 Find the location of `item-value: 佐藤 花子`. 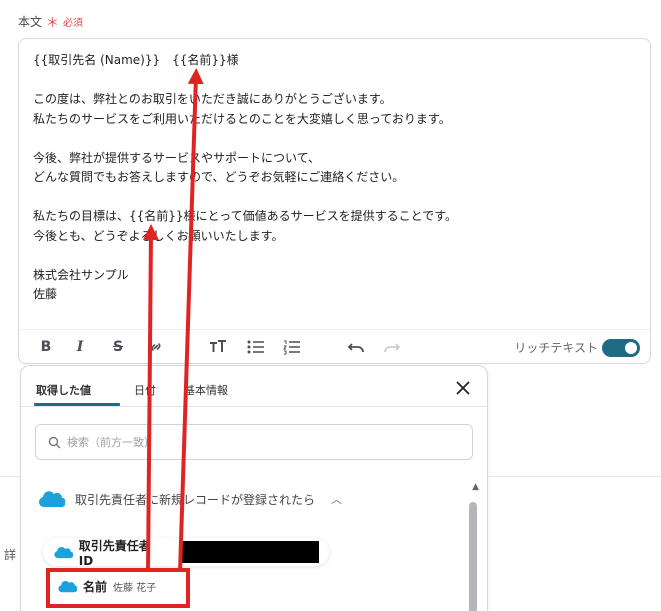

item-value: 佐藤 花子 is located at coordinates (135, 588).